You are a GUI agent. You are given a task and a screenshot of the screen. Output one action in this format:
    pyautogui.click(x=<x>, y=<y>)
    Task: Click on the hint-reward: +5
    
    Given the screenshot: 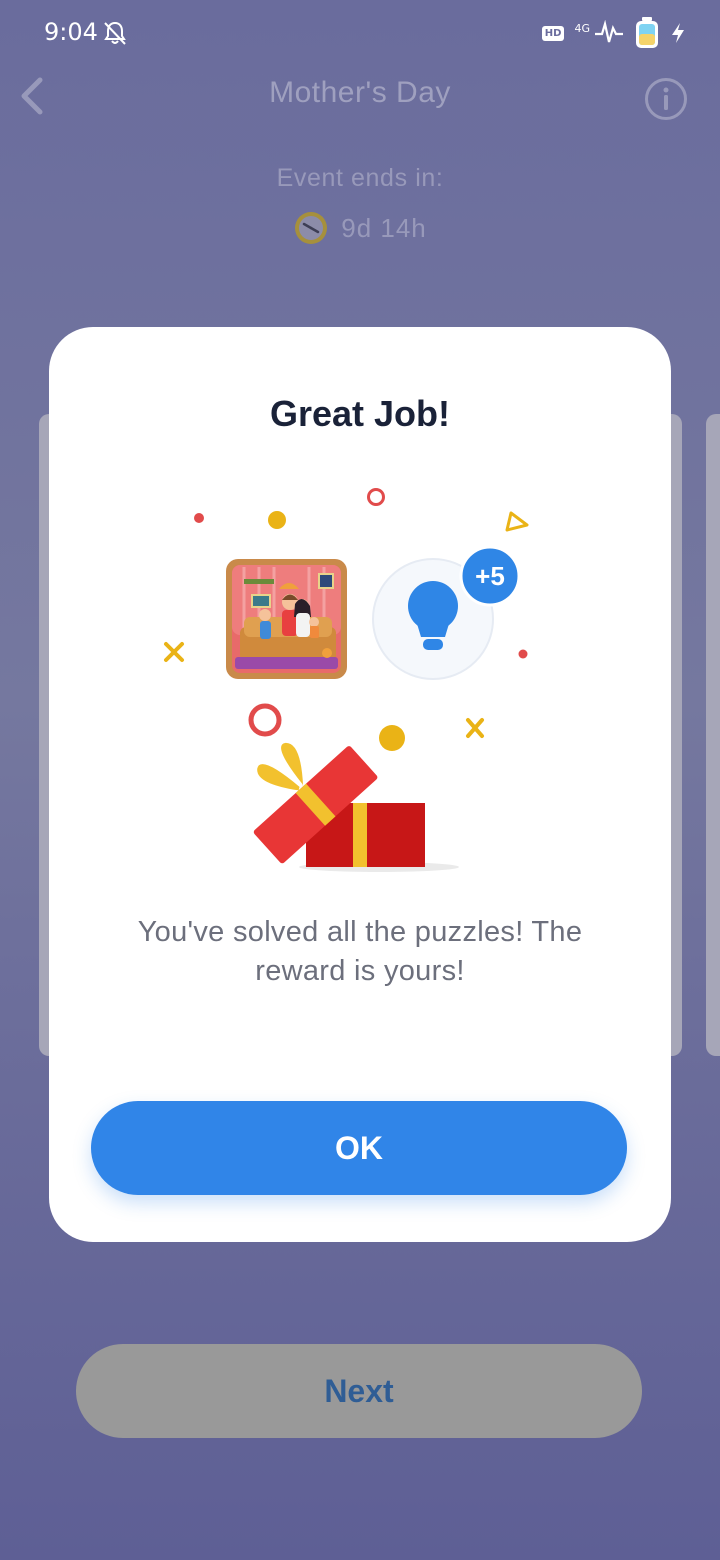 What is the action you would take?
    pyautogui.click(x=446, y=612)
    